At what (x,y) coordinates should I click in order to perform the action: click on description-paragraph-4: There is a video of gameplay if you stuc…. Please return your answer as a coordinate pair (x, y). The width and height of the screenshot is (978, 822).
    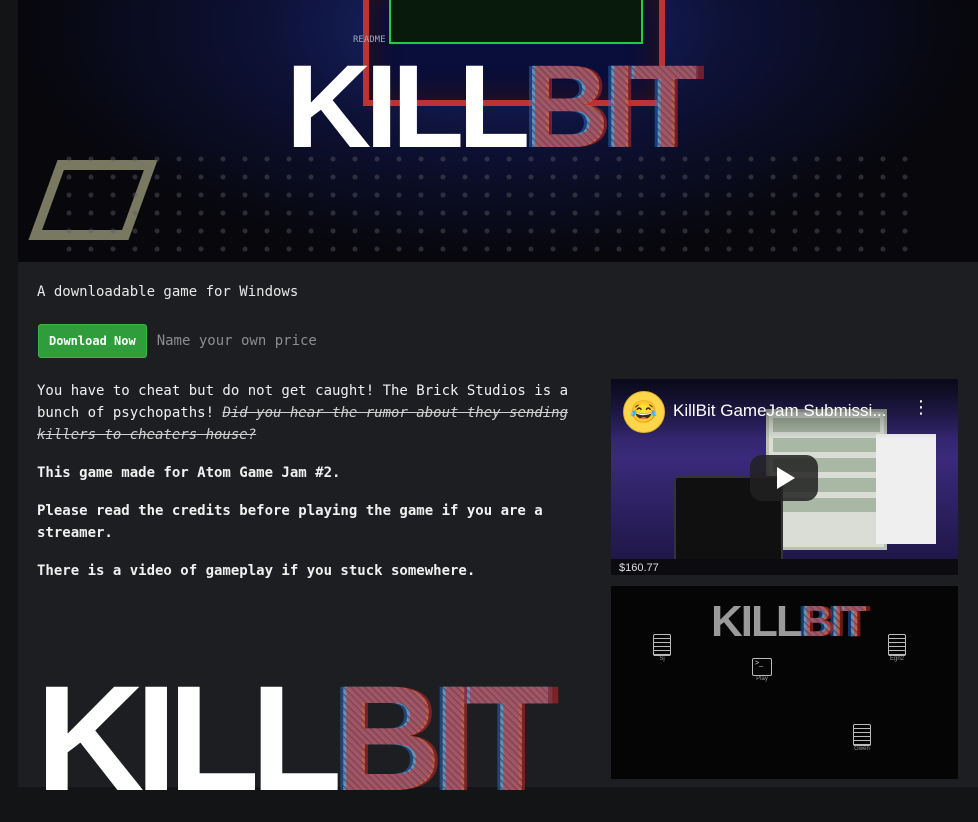
    Looking at the image, I should click on (256, 571).